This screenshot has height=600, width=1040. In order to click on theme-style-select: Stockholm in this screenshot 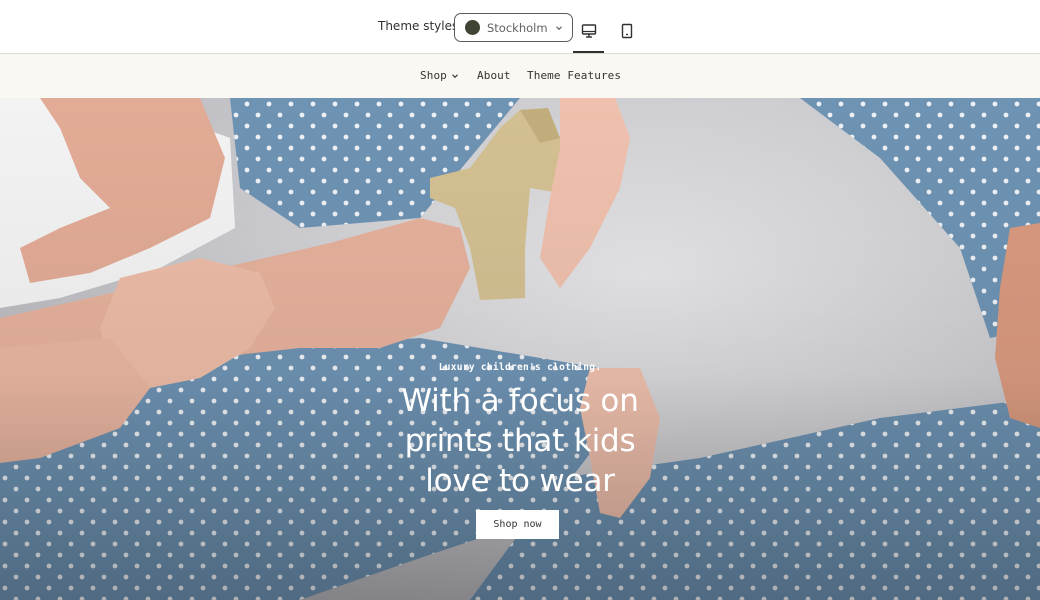, I will do `click(513, 27)`.